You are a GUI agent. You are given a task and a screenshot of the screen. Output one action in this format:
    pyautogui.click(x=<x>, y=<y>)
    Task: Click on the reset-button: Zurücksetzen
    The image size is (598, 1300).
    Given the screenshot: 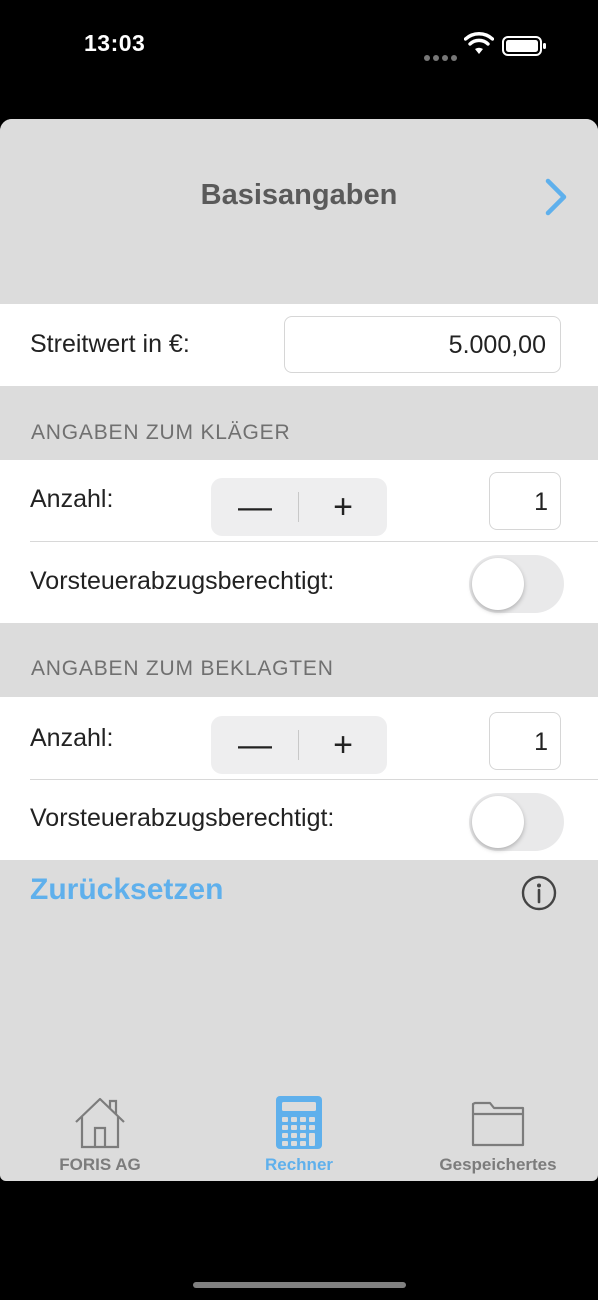 What is the action you would take?
    pyautogui.click(x=126, y=890)
    